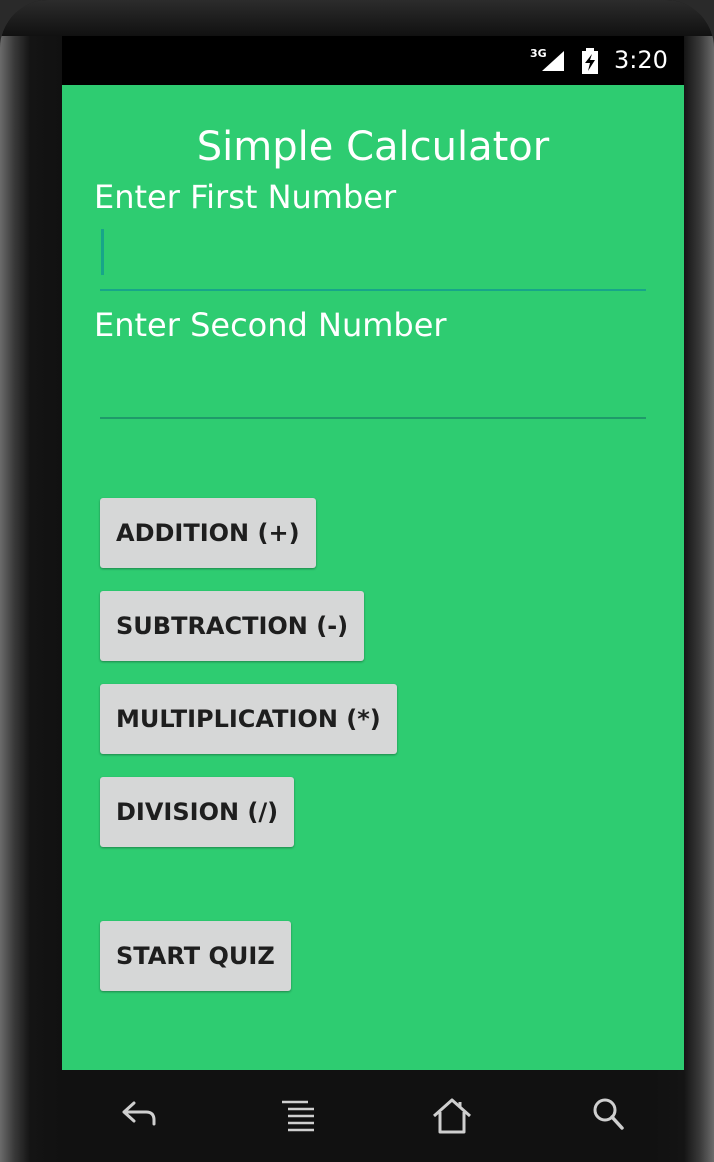 The image size is (714, 1162). I want to click on search-icon, so click(609, 1115).